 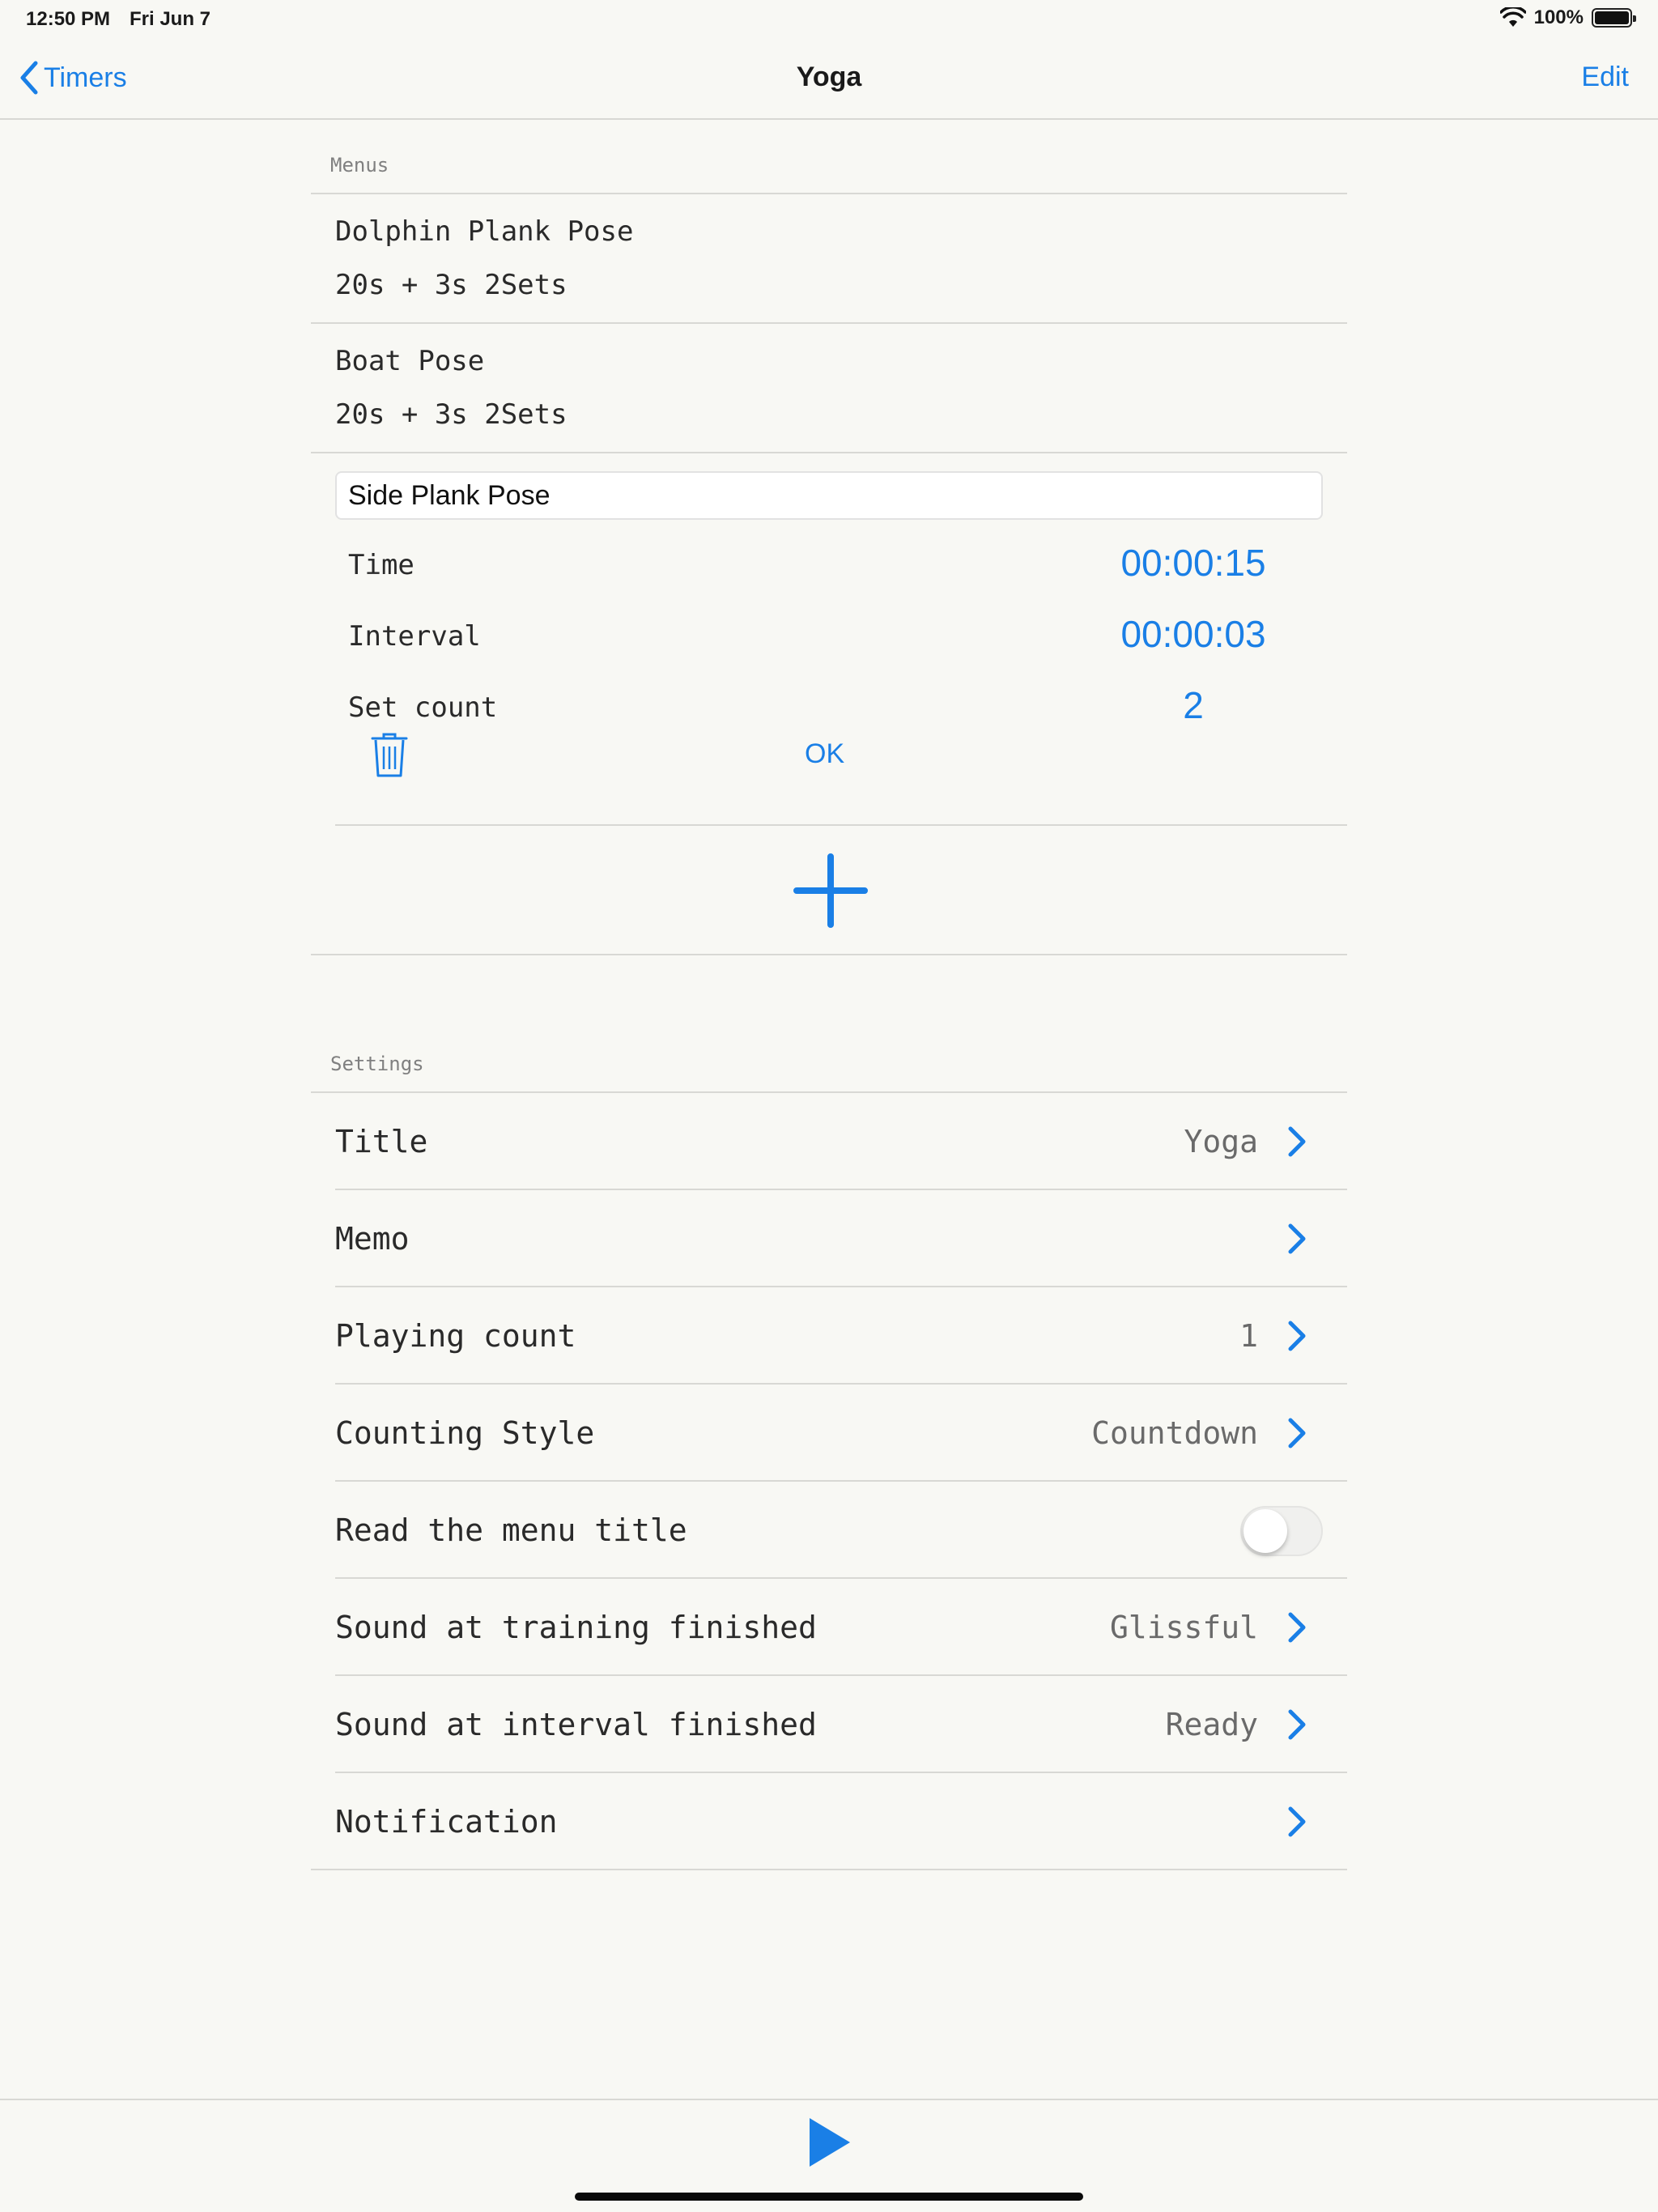 What do you see at coordinates (511, 1530) in the screenshot?
I see `settings-row-label: Read the menu title` at bounding box center [511, 1530].